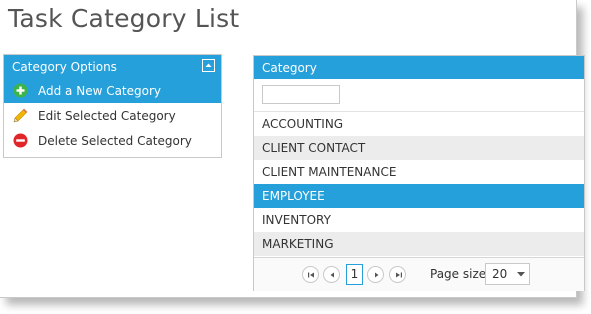 This screenshot has height=314, width=591. I want to click on table-row: CLIENT CONTACT, so click(419, 148).